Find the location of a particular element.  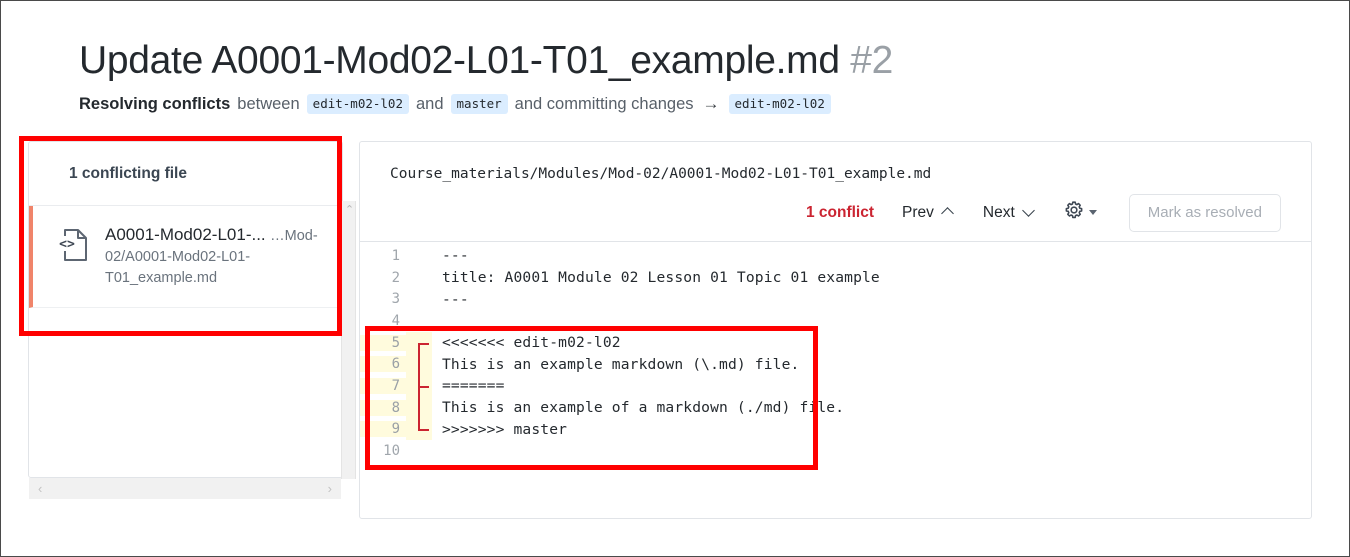

line-number: 8 is located at coordinates (383, 407).